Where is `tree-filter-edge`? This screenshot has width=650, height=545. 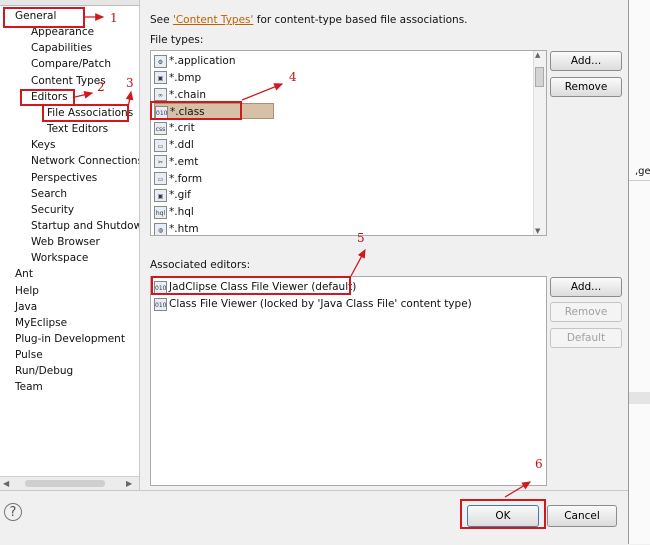 tree-filter-edge is located at coordinates (69, 3).